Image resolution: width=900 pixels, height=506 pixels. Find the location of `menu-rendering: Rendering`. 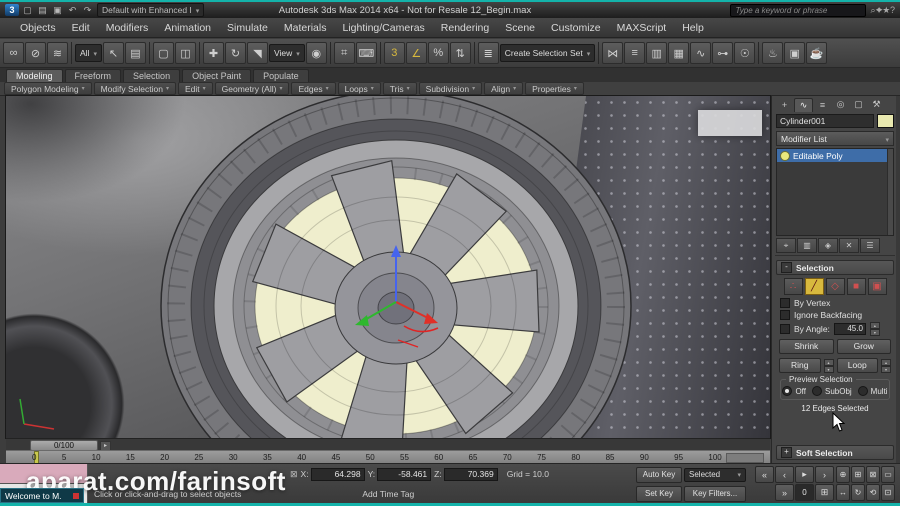

menu-rendering: Rendering is located at coordinates (465, 28).